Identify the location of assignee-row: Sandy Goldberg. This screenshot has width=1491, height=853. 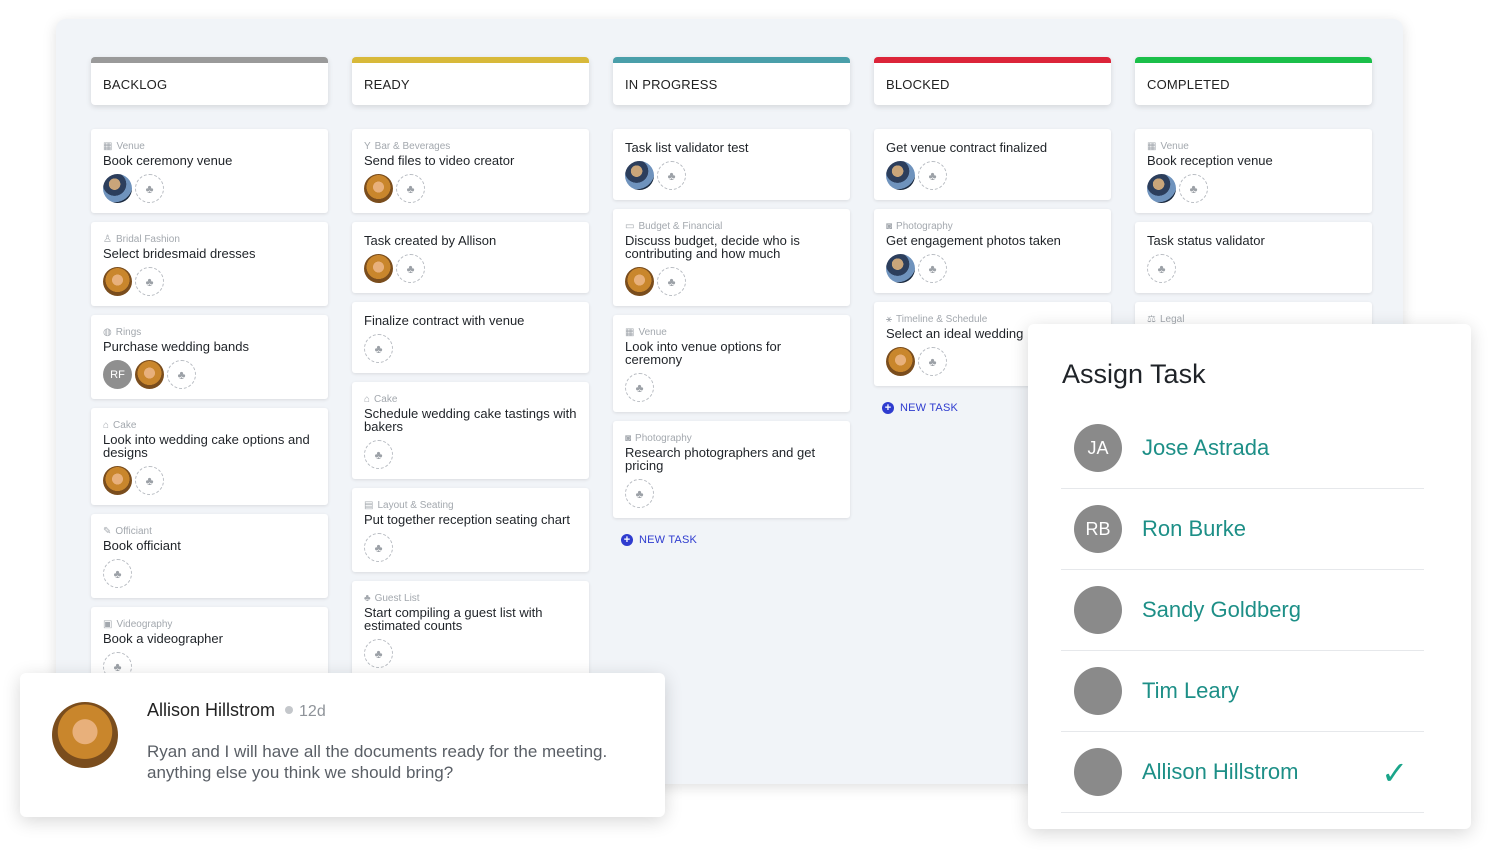
(1242, 610).